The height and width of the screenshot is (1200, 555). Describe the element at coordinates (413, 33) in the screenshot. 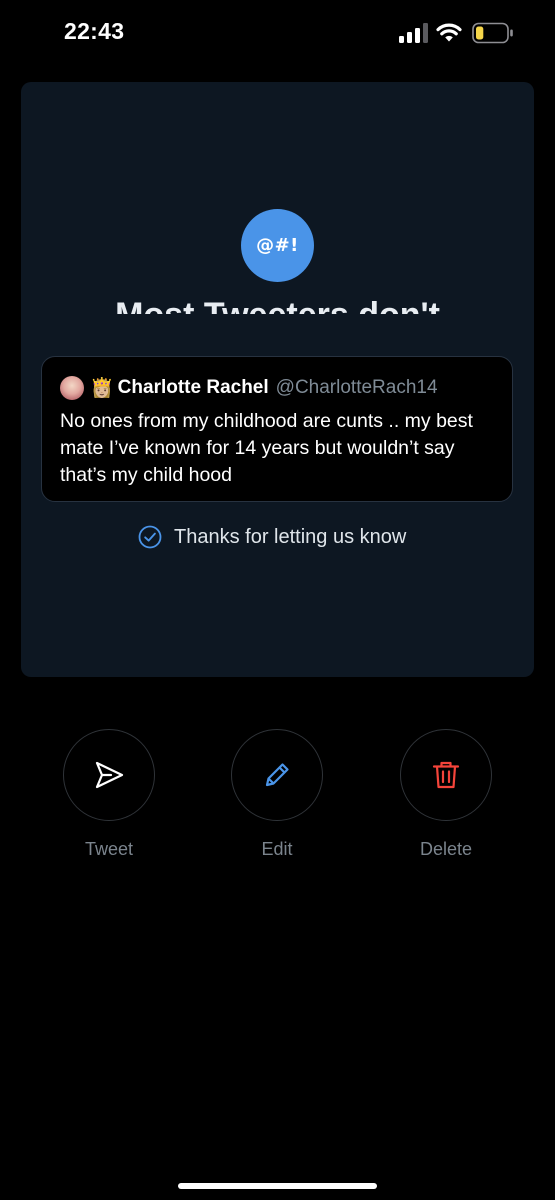

I see `cellular-signal-icon` at that location.